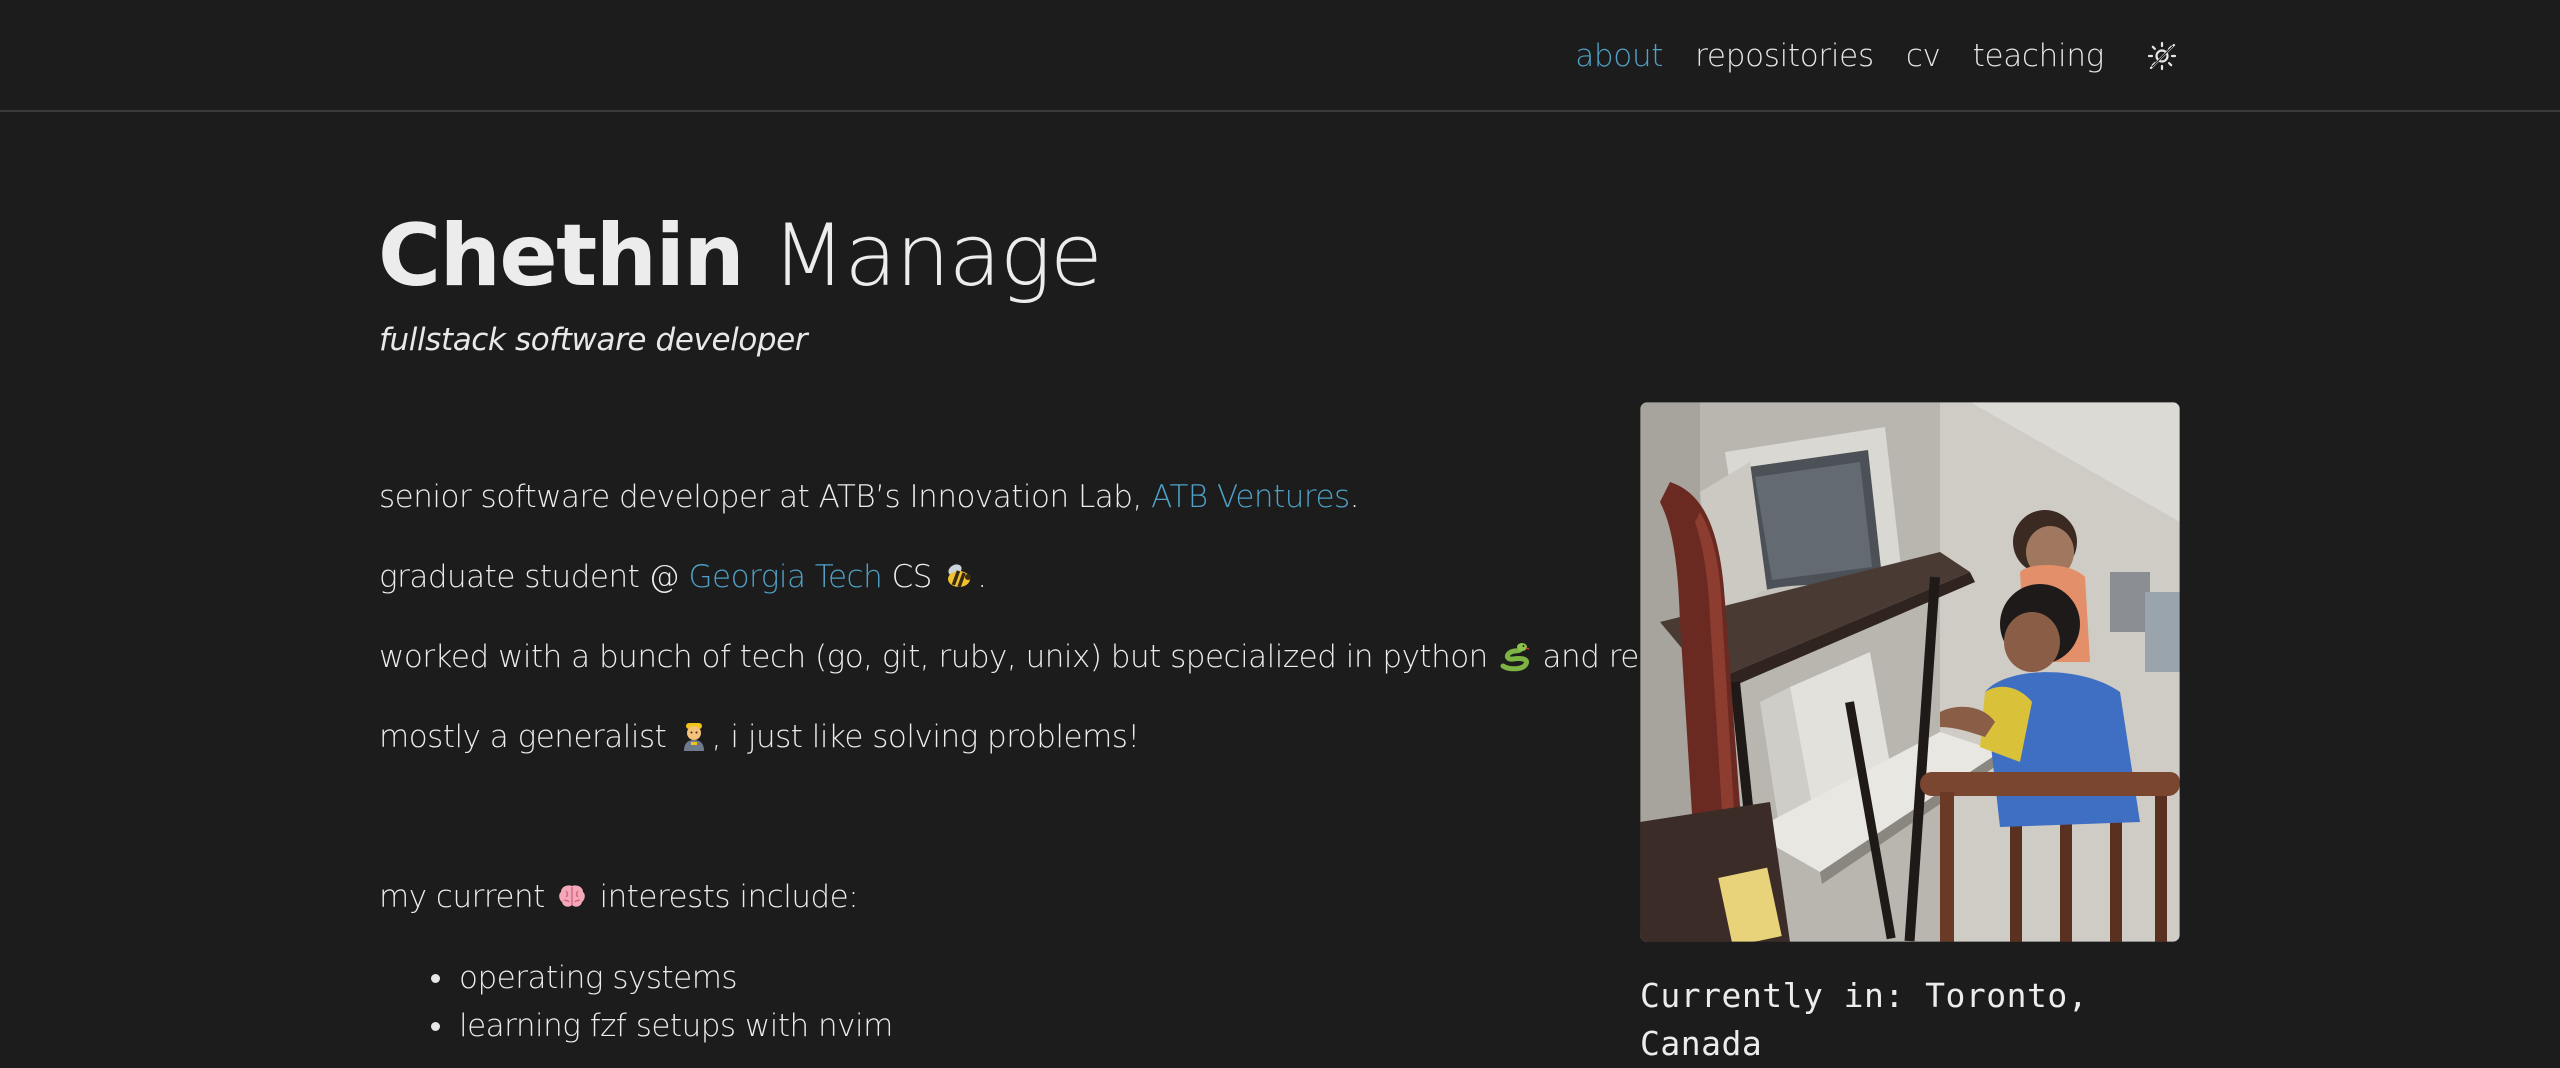 This screenshot has width=2560, height=1068. What do you see at coordinates (572, 896) in the screenshot?
I see `brain-emoji-icon` at bounding box center [572, 896].